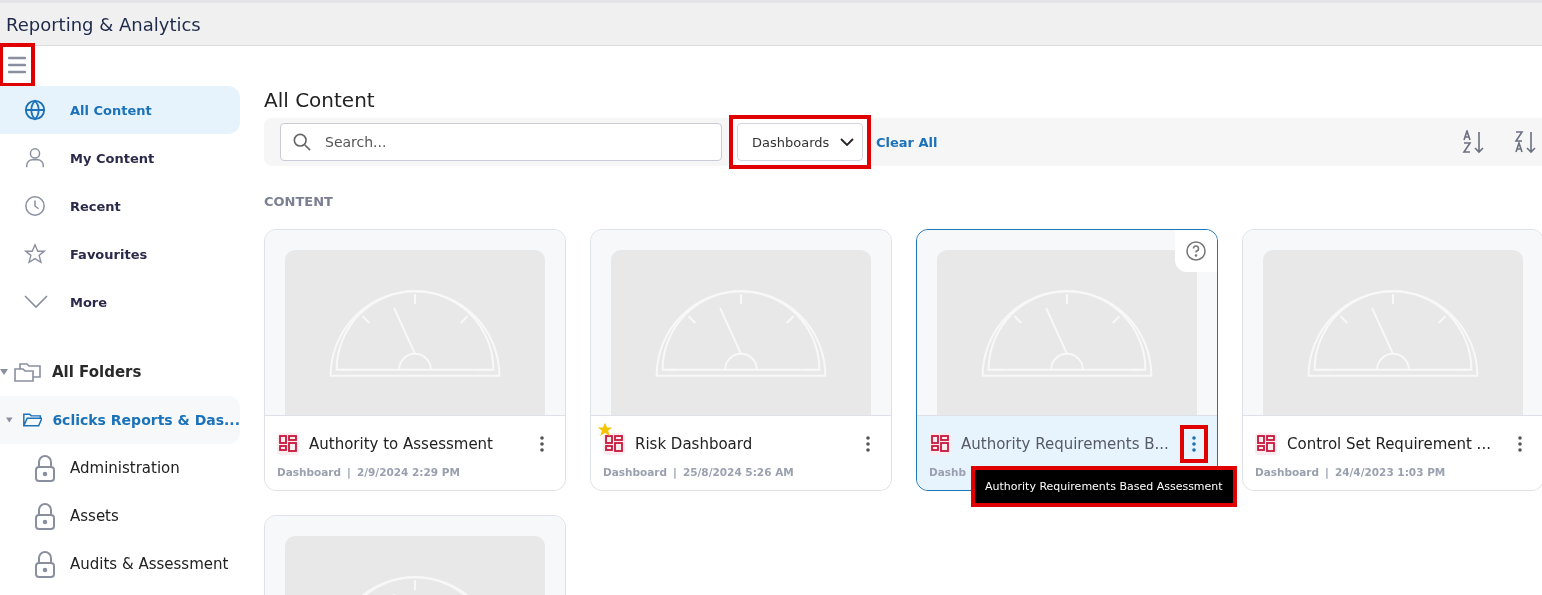 The height and width of the screenshot is (595, 1542). I want to click on nav-item: Favourites, so click(120, 254).